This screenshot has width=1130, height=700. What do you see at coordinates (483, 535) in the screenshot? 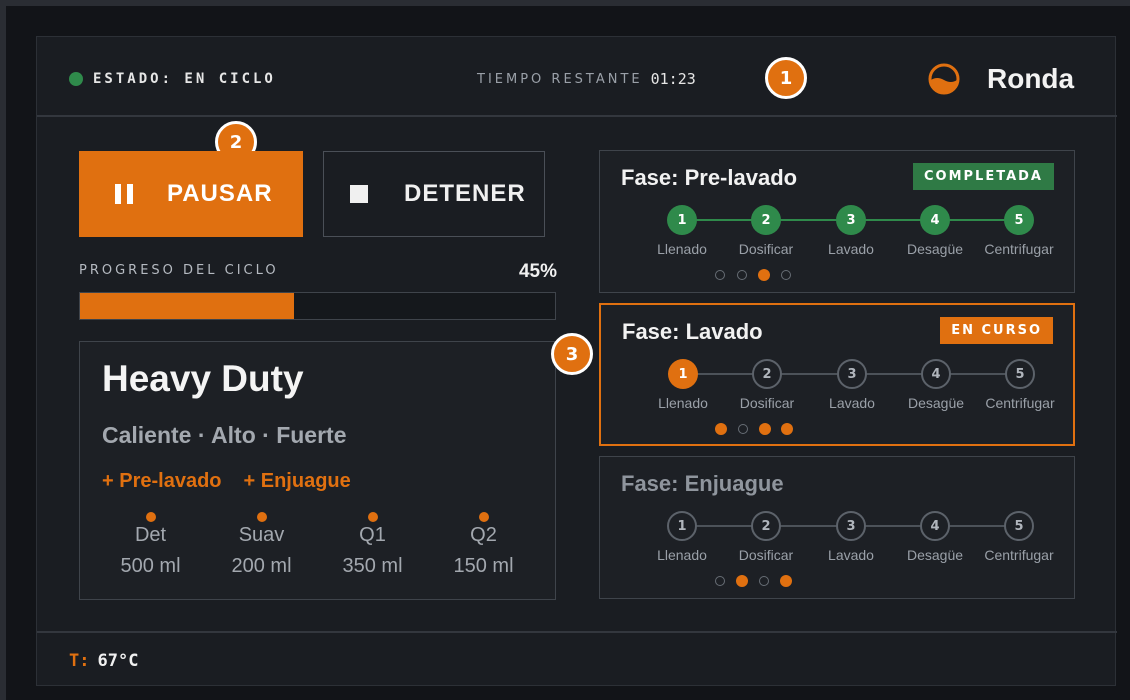
I see `dose-name: Q2` at bounding box center [483, 535].